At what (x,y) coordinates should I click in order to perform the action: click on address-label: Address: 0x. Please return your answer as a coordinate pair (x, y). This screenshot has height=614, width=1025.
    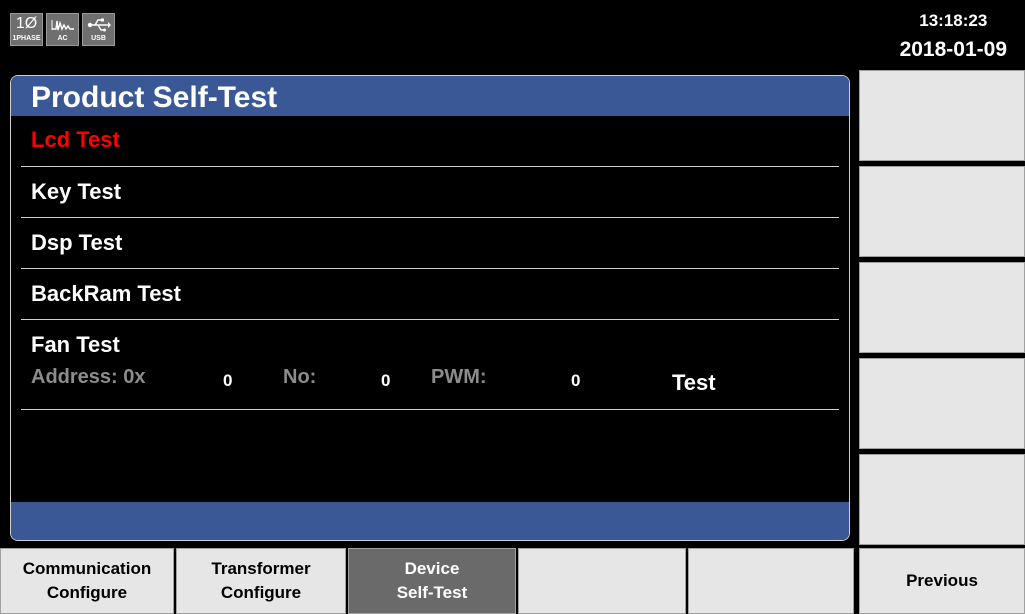
    Looking at the image, I should click on (88, 377).